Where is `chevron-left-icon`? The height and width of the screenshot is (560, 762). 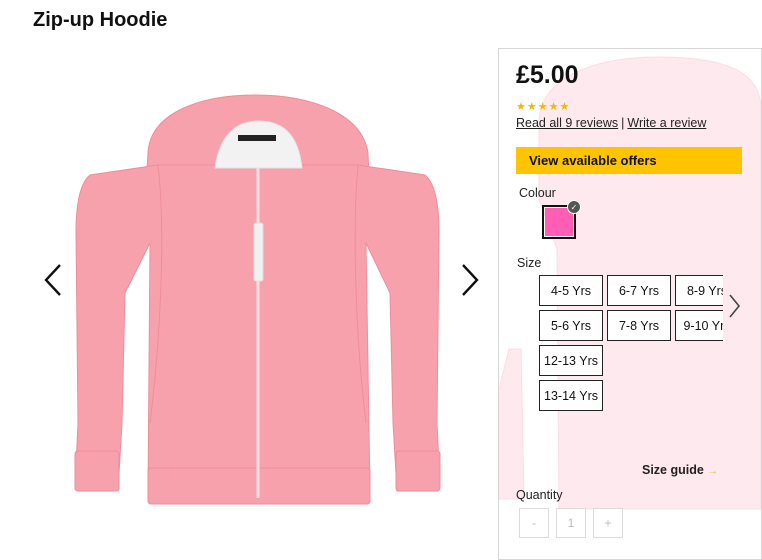 chevron-left-icon is located at coordinates (52, 280).